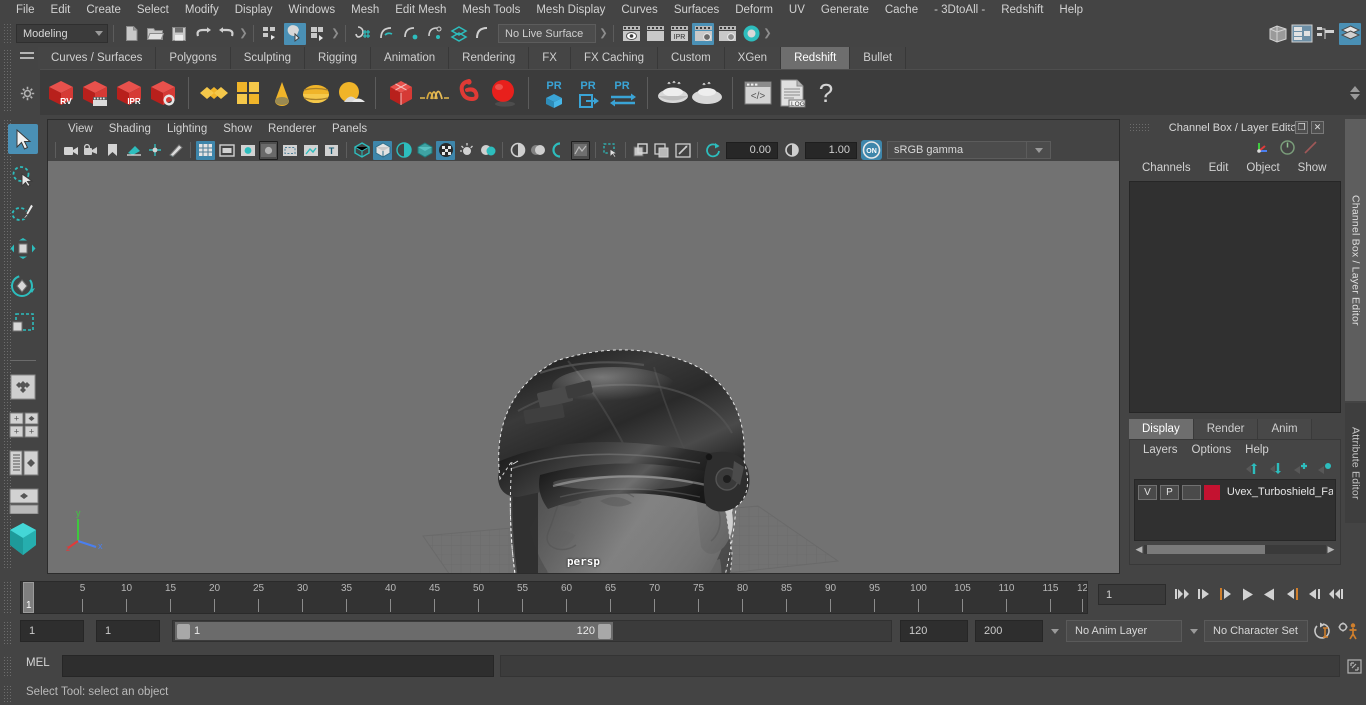 This screenshot has height=705, width=1366. What do you see at coordinates (335, 34) in the screenshot?
I see `status-expand-arrow-2: ❯` at bounding box center [335, 34].